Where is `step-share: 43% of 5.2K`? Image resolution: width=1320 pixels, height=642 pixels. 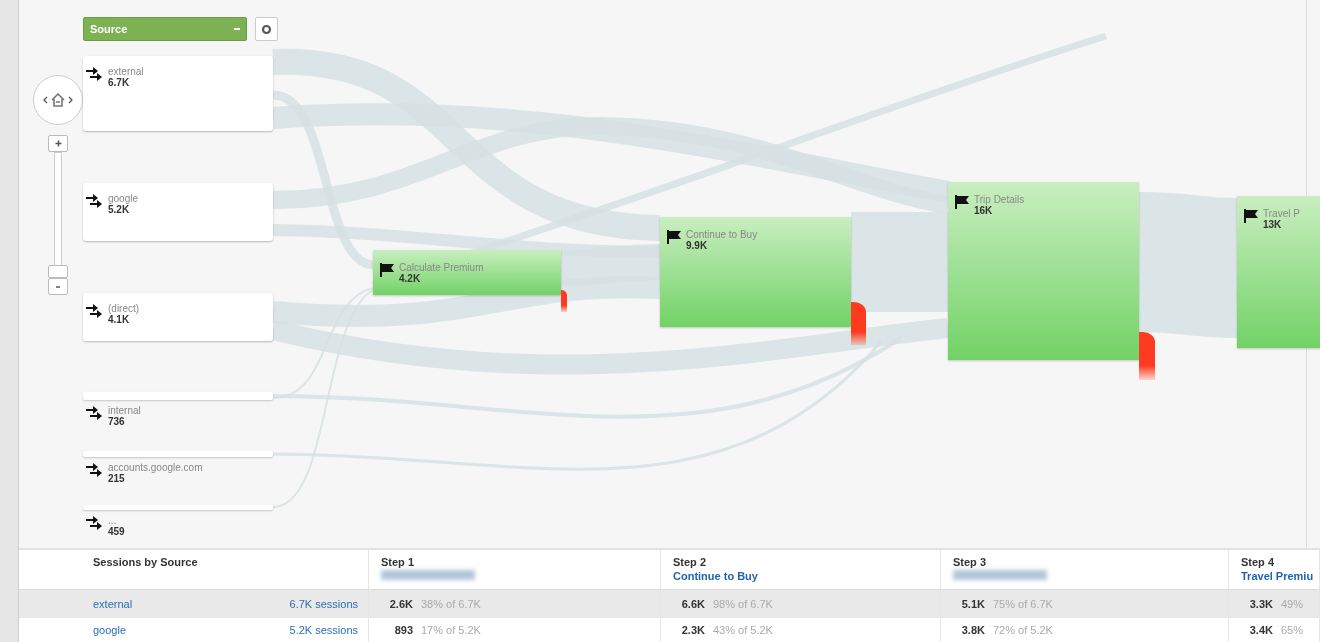 step-share: 43% of 5.2K is located at coordinates (743, 630).